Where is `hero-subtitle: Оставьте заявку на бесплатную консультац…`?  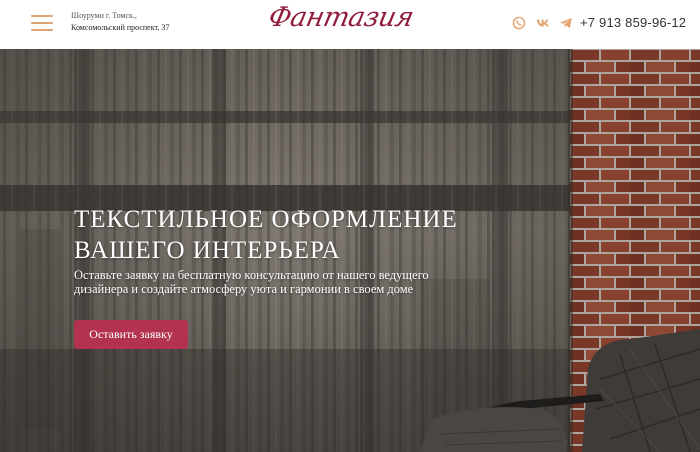
hero-subtitle: Оставьте заявку на бесплатную консультац… is located at coordinates (251, 282).